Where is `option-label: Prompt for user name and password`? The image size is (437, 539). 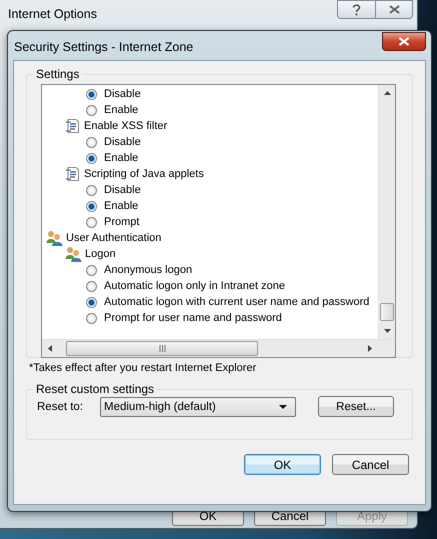
option-label: Prompt for user name and password is located at coordinates (193, 318).